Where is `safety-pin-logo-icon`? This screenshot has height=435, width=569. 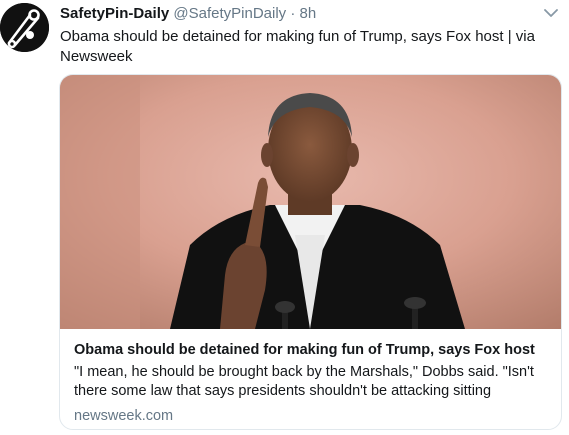
safety-pin-logo-icon is located at coordinates (24, 27).